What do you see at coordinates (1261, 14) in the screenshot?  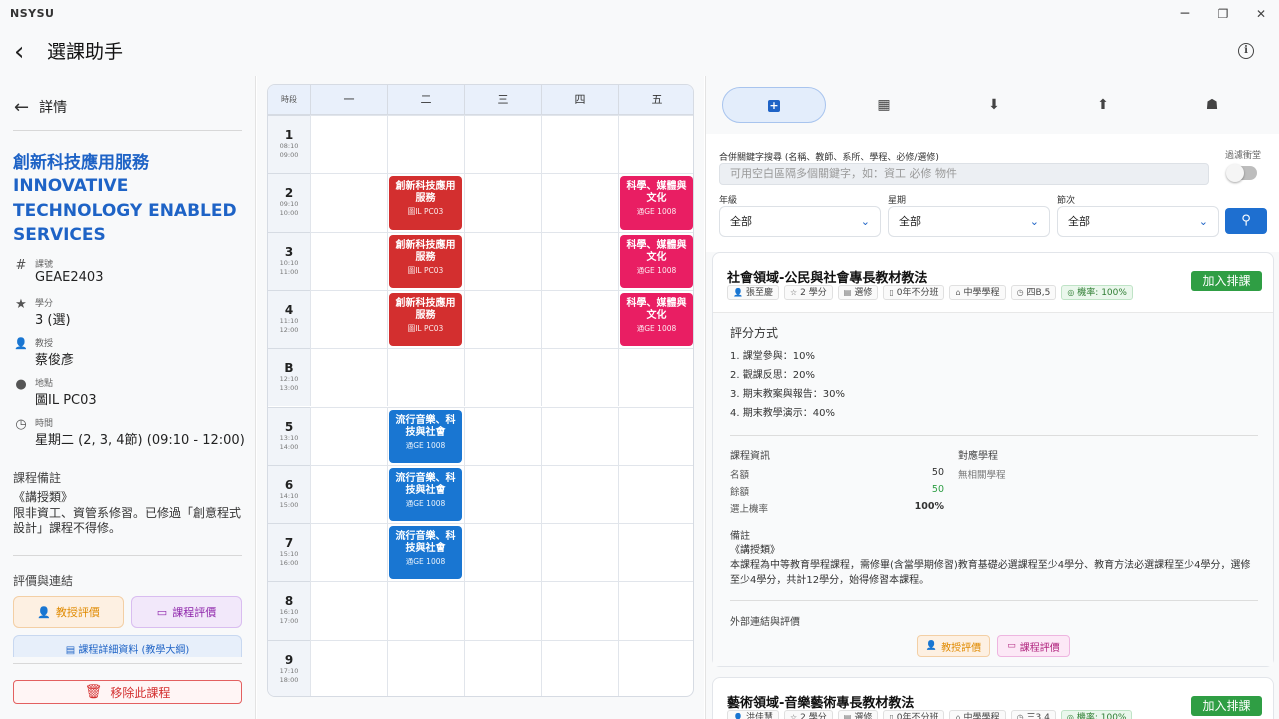 I see `close-icon: ✕` at bounding box center [1261, 14].